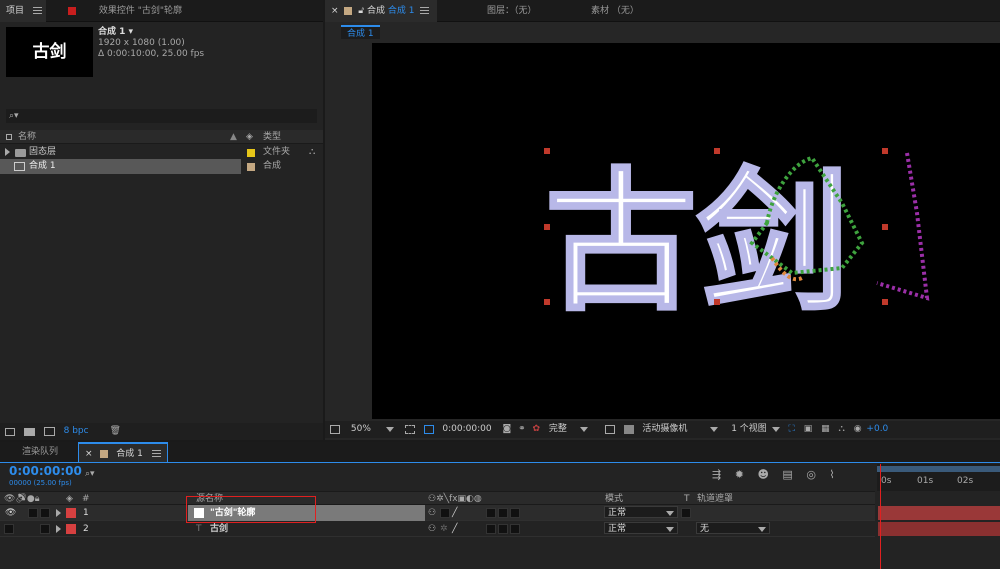  Describe the element at coordinates (717, 151) in the screenshot. I see `transform-handle-tm` at that location.